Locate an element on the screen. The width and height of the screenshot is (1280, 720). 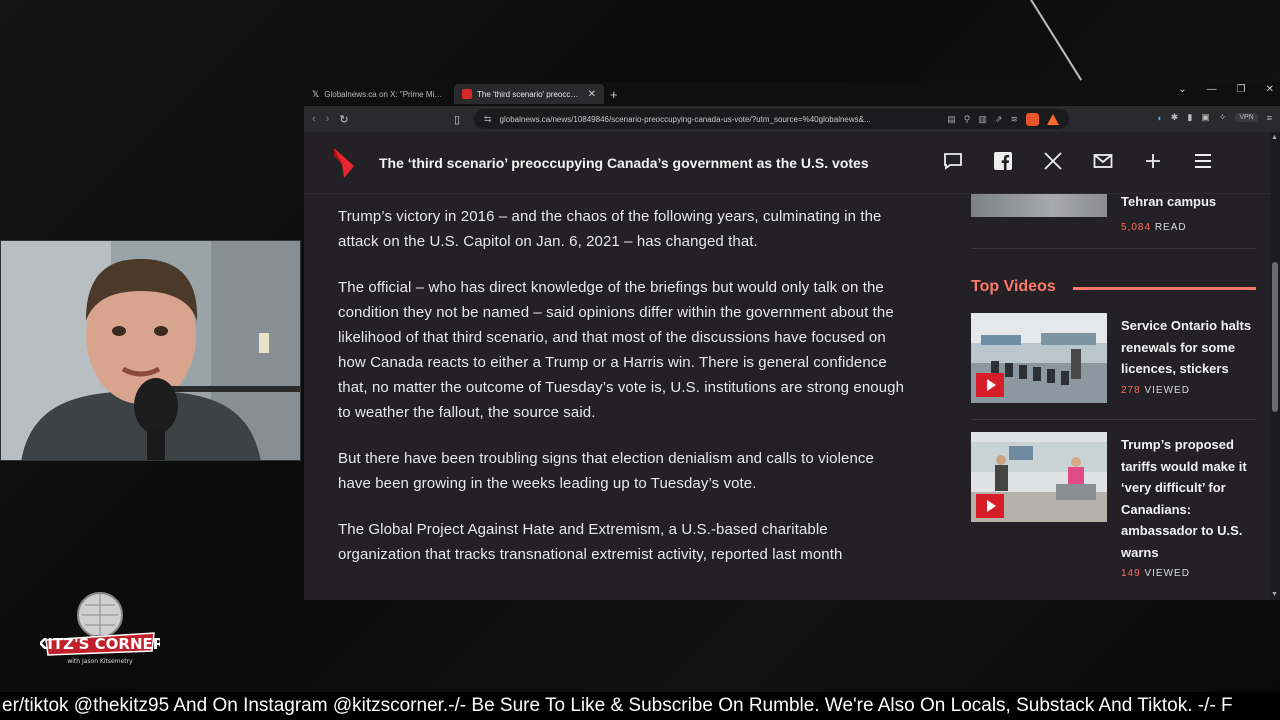
scroll-up-icon: ▲ is located at coordinates (1274, 137).